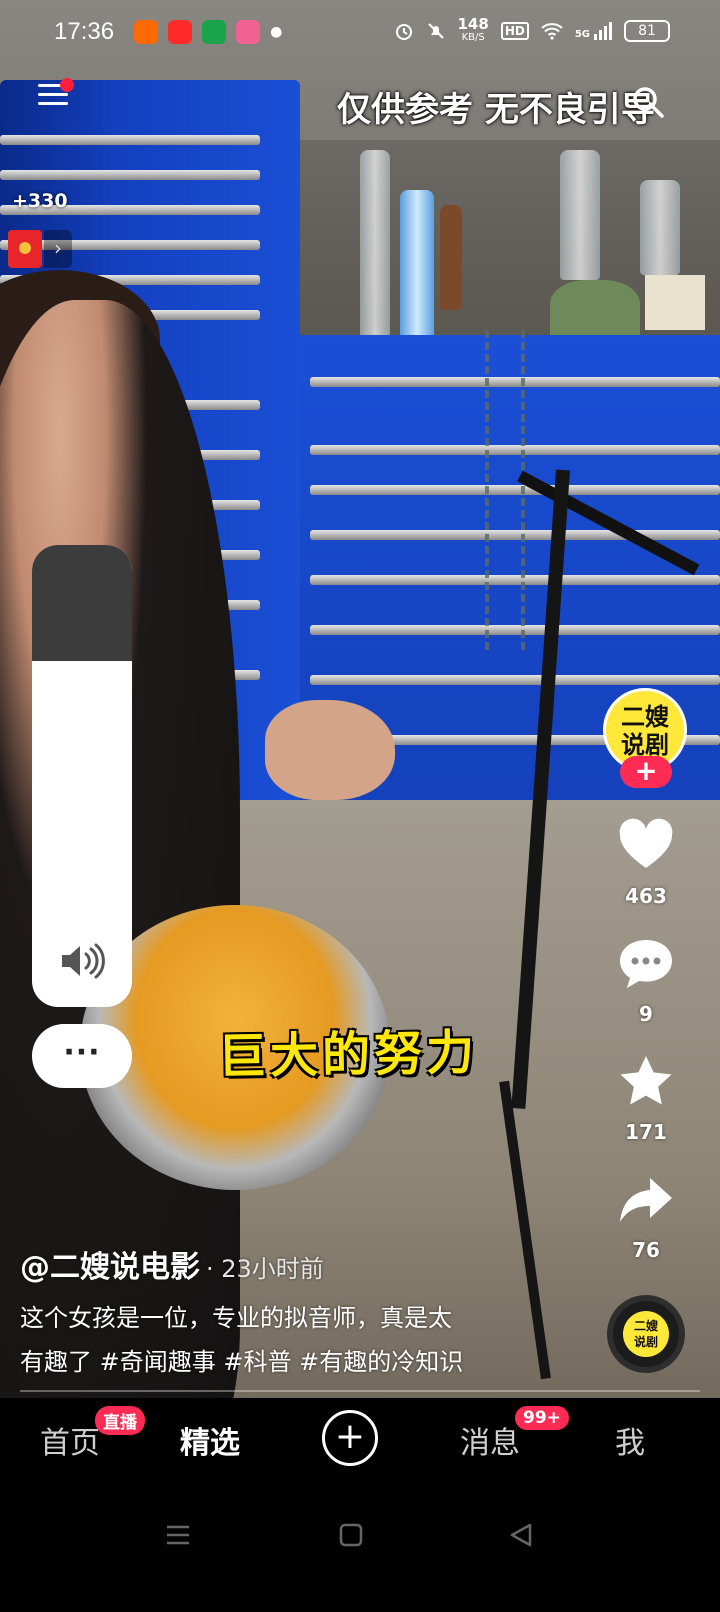 This screenshot has height=1612, width=720. I want to click on video-spray-bottle, so click(417, 265).